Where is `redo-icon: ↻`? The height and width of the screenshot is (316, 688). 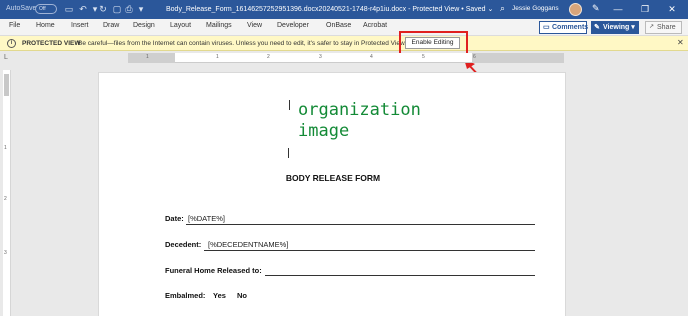
redo-icon: ↻ is located at coordinates (103, 9).